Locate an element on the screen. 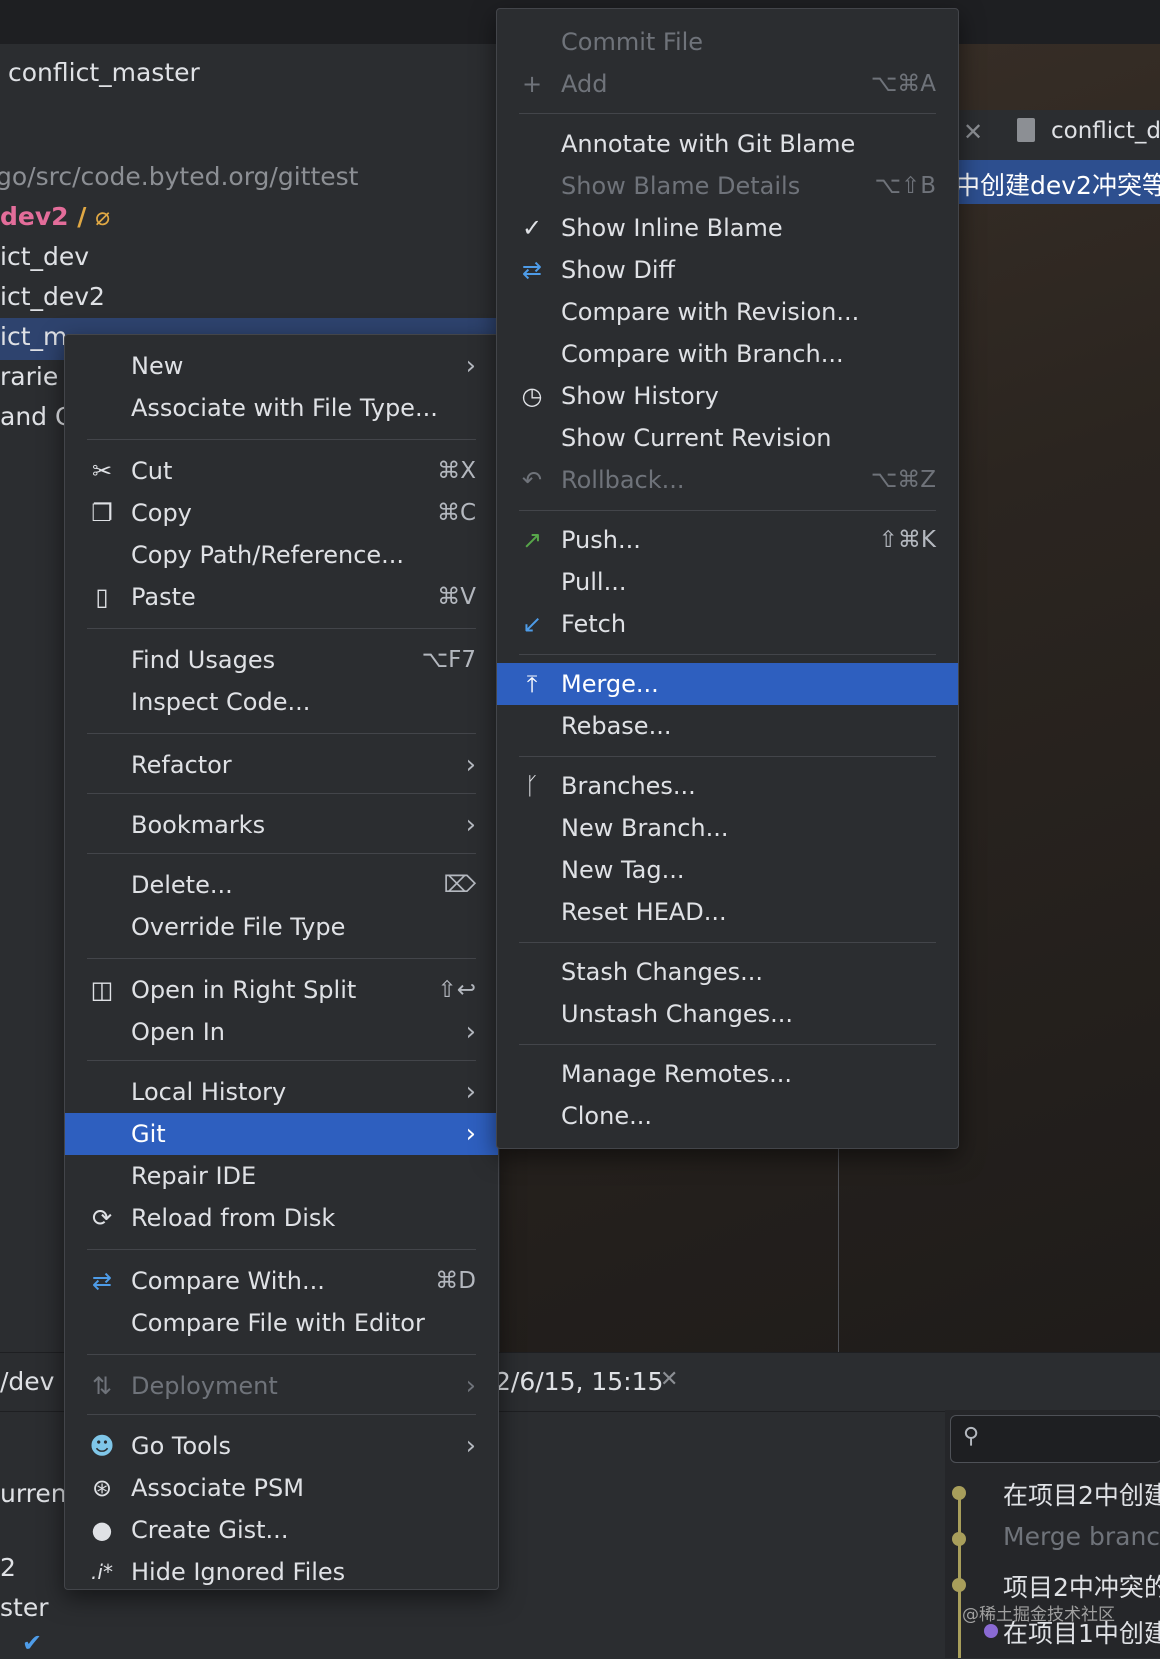 The image size is (1160, 1659). git-item-show-history: ◷ Show History is located at coordinates (727, 396).